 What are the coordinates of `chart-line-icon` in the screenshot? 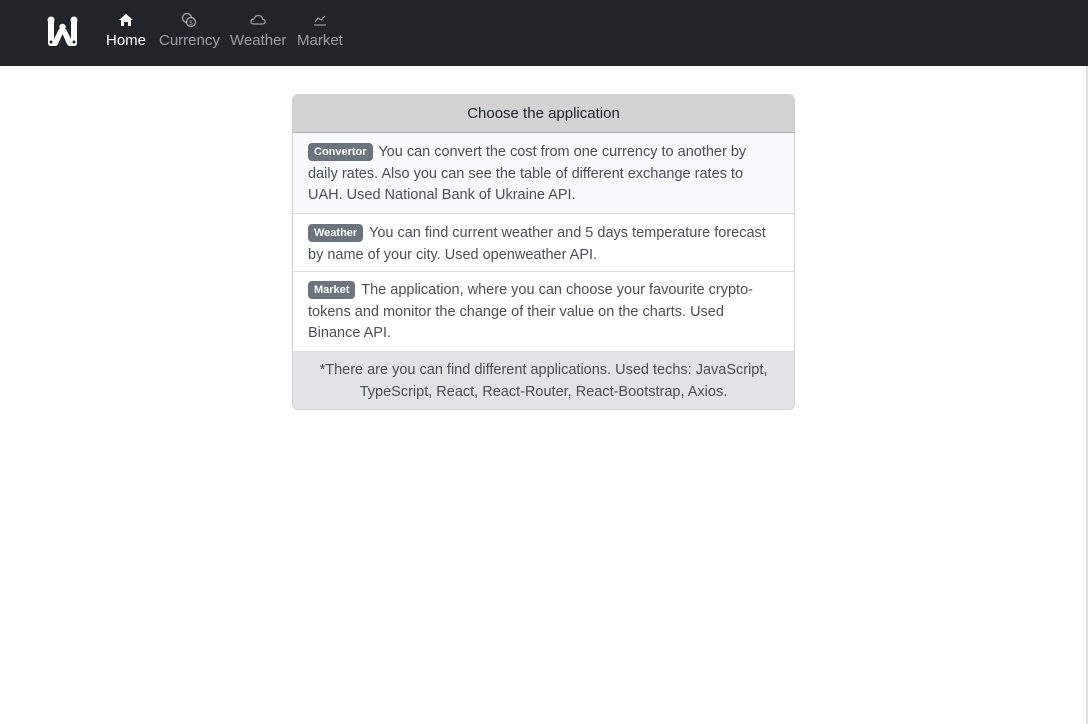 It's located at (320, 20).